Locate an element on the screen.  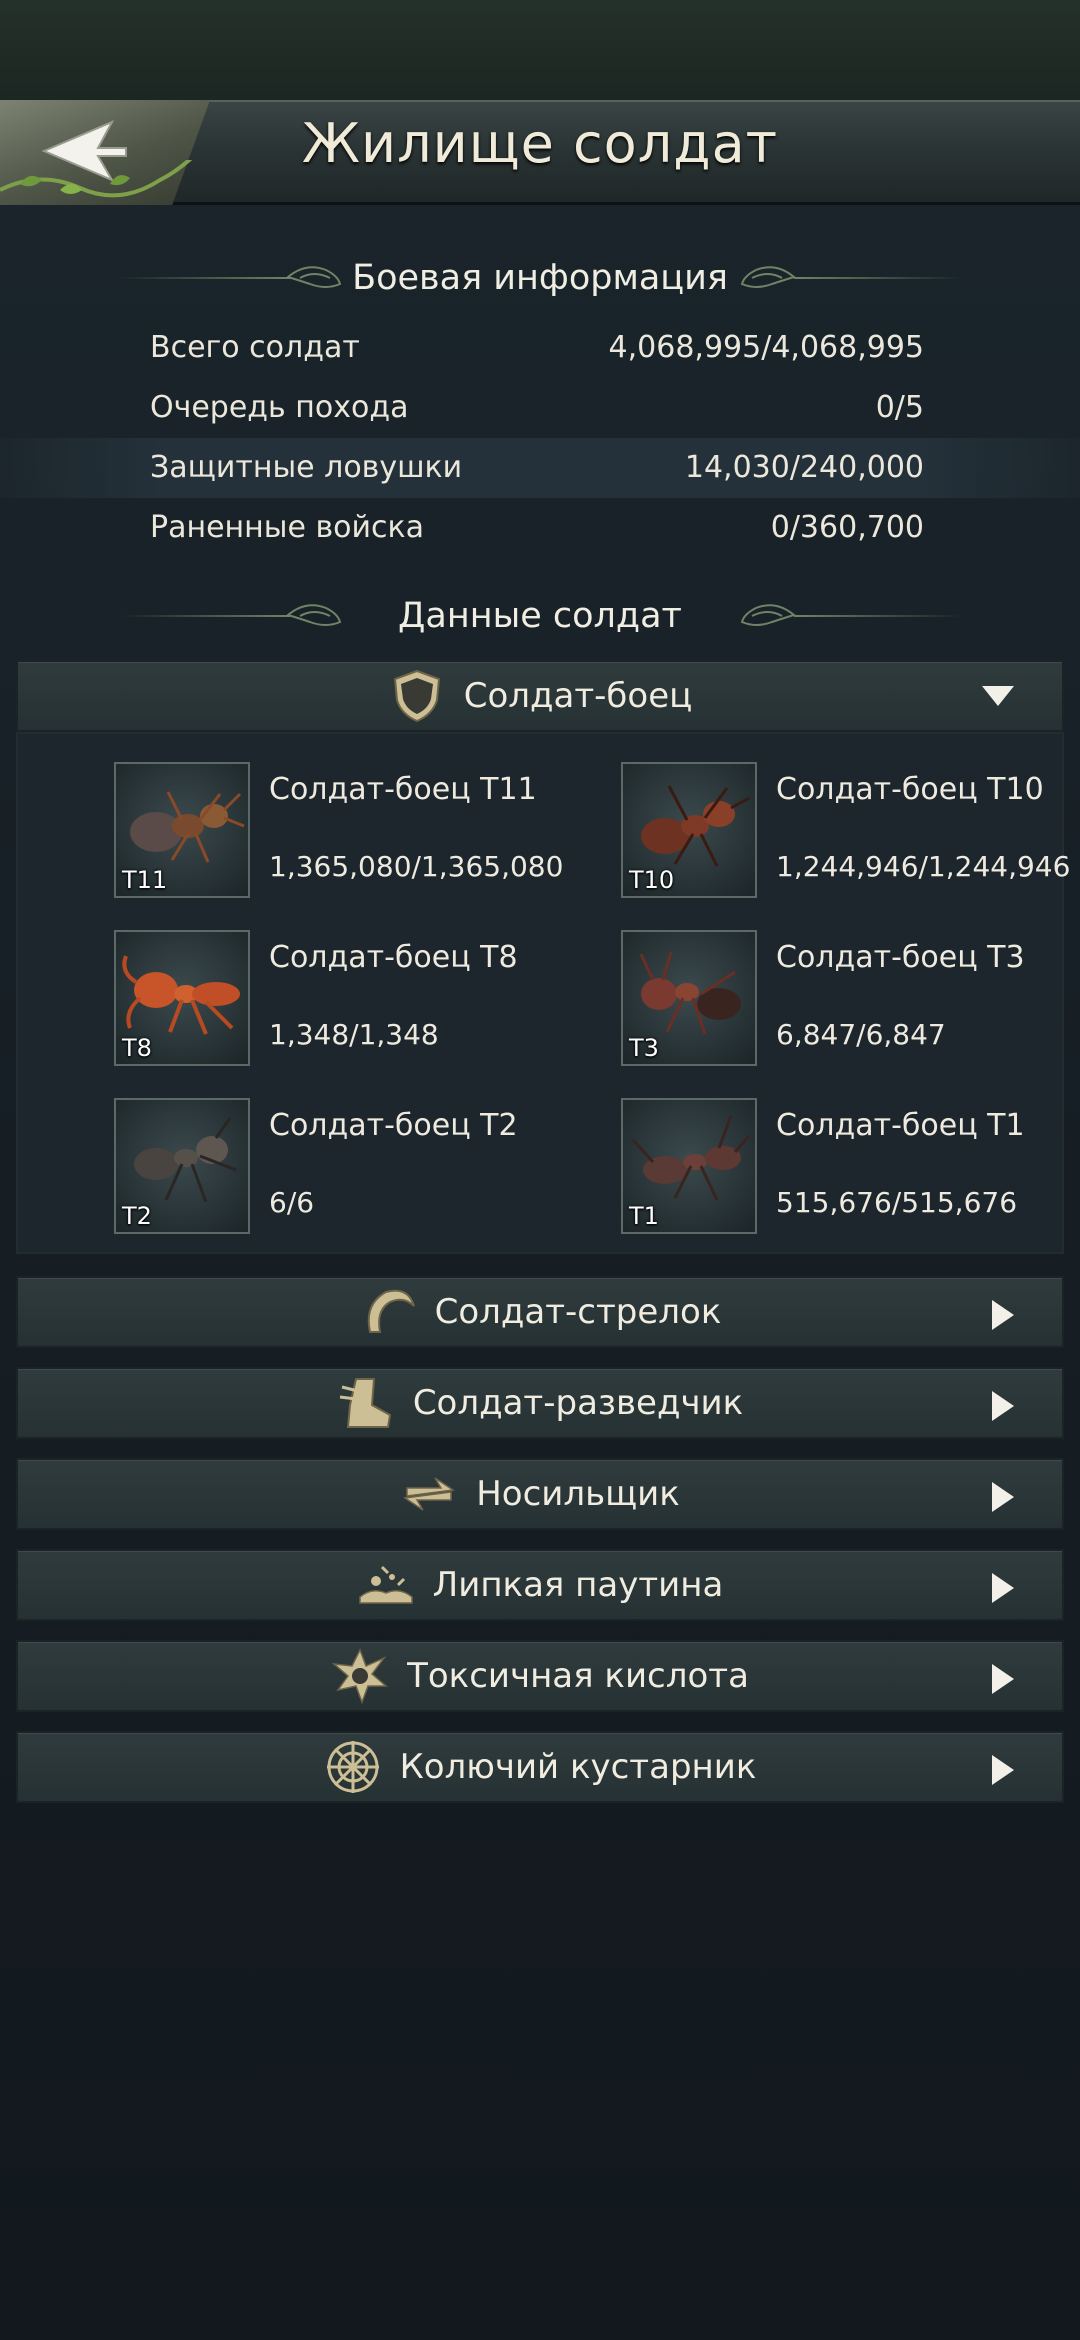
category-inner: Солдат-стрелок is located at coordinates (540, 1312).